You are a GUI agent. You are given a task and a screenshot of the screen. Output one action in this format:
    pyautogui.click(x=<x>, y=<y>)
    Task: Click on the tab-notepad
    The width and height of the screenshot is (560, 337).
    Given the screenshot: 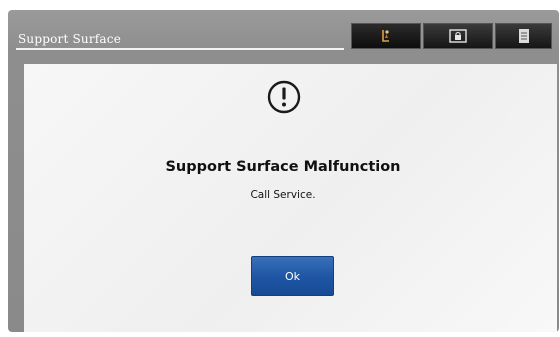 What is the action you would take?
    pyautogui.click(x=523, y=36)
    